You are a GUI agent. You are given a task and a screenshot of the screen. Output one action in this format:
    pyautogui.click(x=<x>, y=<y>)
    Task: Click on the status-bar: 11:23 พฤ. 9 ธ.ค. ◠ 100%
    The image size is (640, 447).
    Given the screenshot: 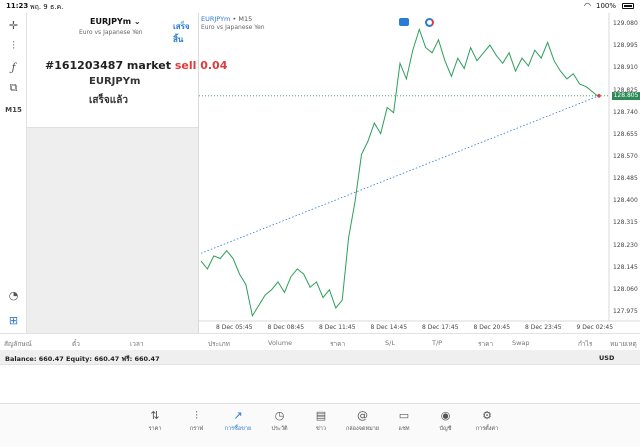 What is the action you would take?
    pyautogui.click(x=320, y=6)
    